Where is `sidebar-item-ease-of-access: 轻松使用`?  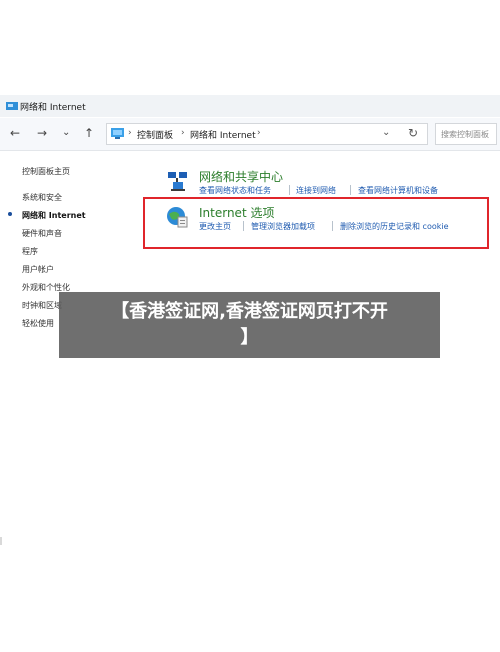
sidebar-item-ease-of-access: 轻松使用 is located at coordinates (38, 323).